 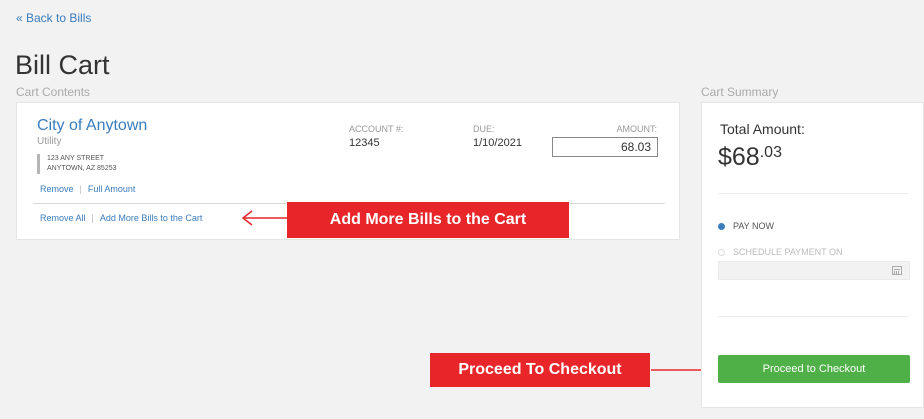 I want to click on back-to-bills-link: « Back to Bills, so click(x=53, y=18).